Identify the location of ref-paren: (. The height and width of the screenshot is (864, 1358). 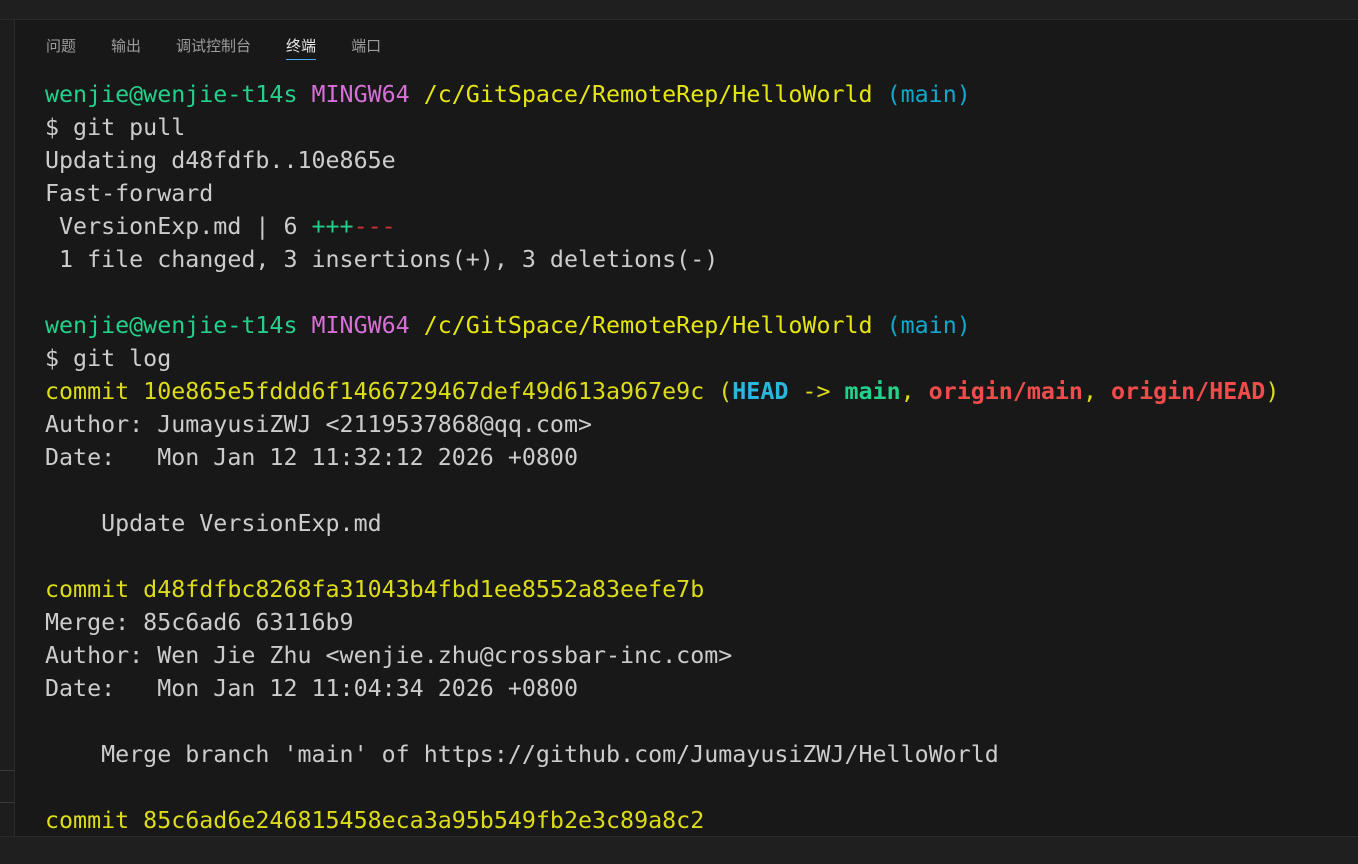
(718, 391).